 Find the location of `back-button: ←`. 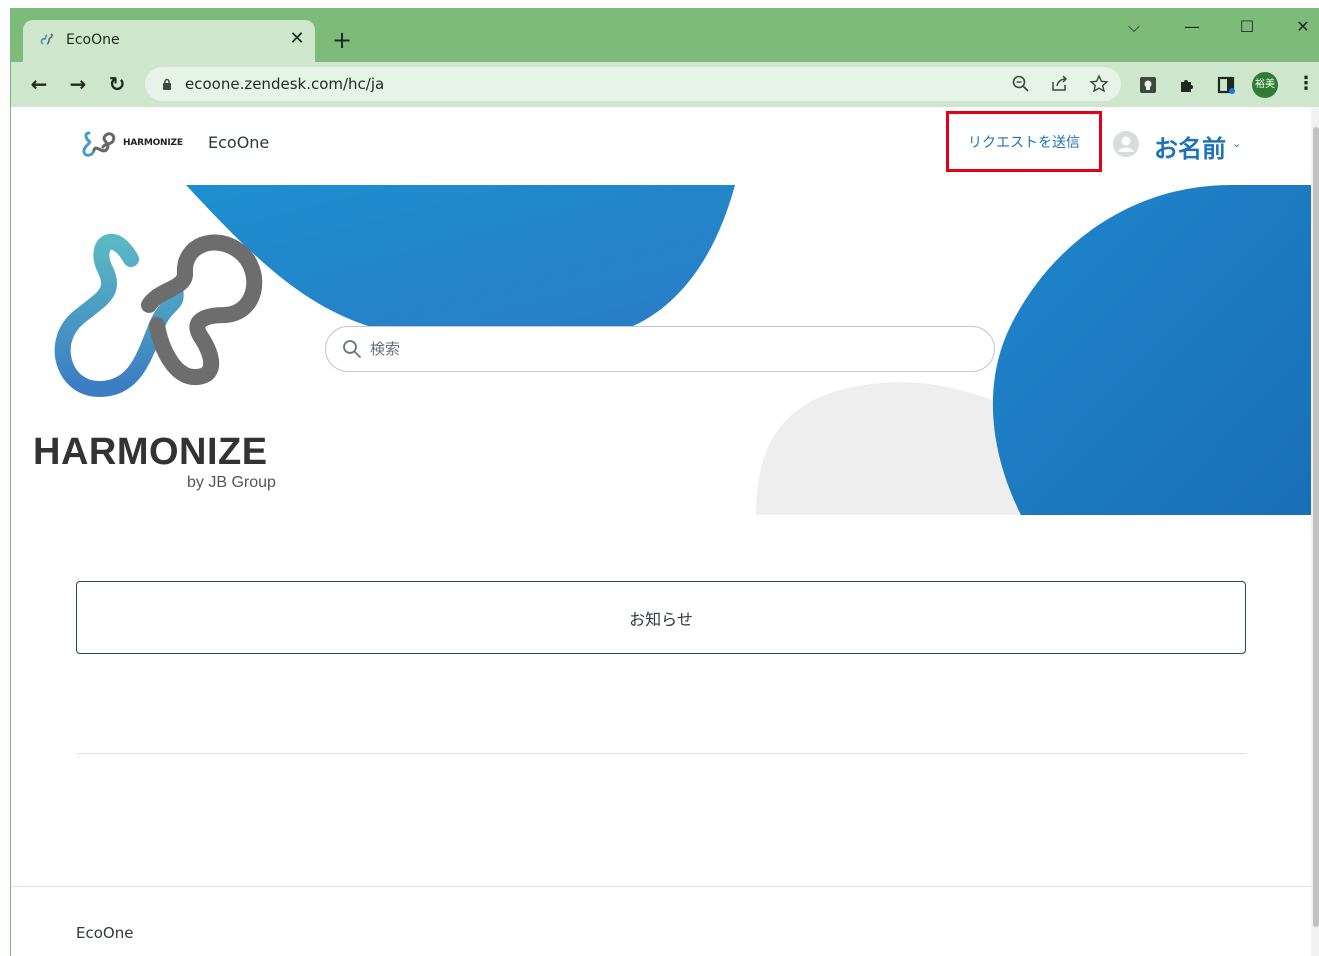

back-button: ← is located at coordinates (39, 84).